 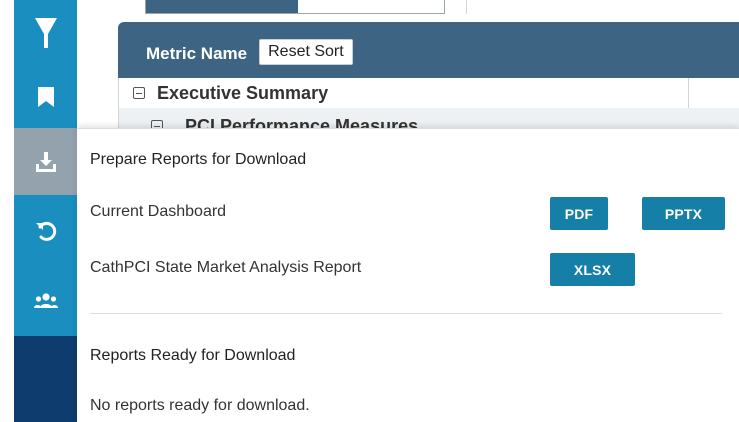 What do you see at coordinates (466, 7) in the screenshot?
I see `top-divider` at bounding box center [466, 7].